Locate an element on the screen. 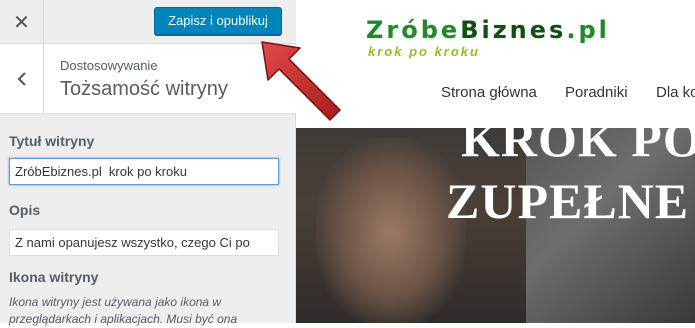 This screenshot has height=328, width=695. tagline-label: Opis is located at coordinates (25, 210).